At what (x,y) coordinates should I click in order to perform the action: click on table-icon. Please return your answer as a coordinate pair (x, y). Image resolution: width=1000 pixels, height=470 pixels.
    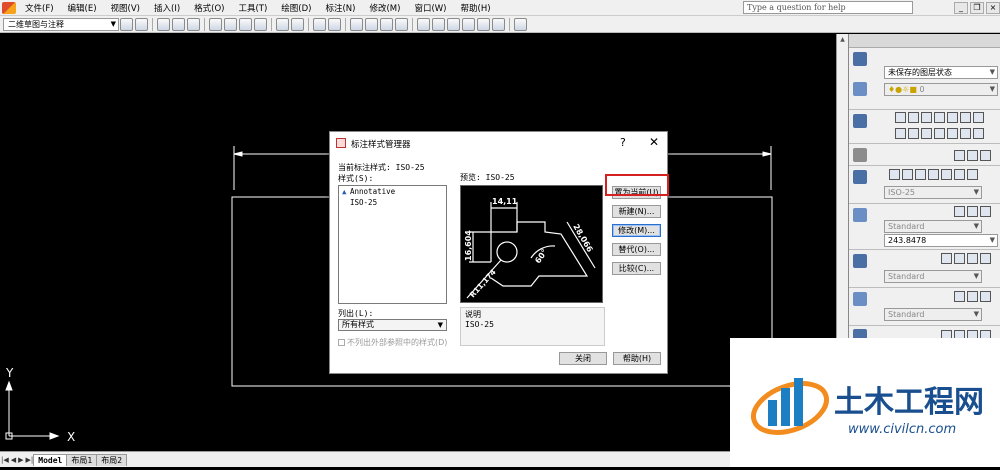
    Looking at the image, I should click on (959, 296).